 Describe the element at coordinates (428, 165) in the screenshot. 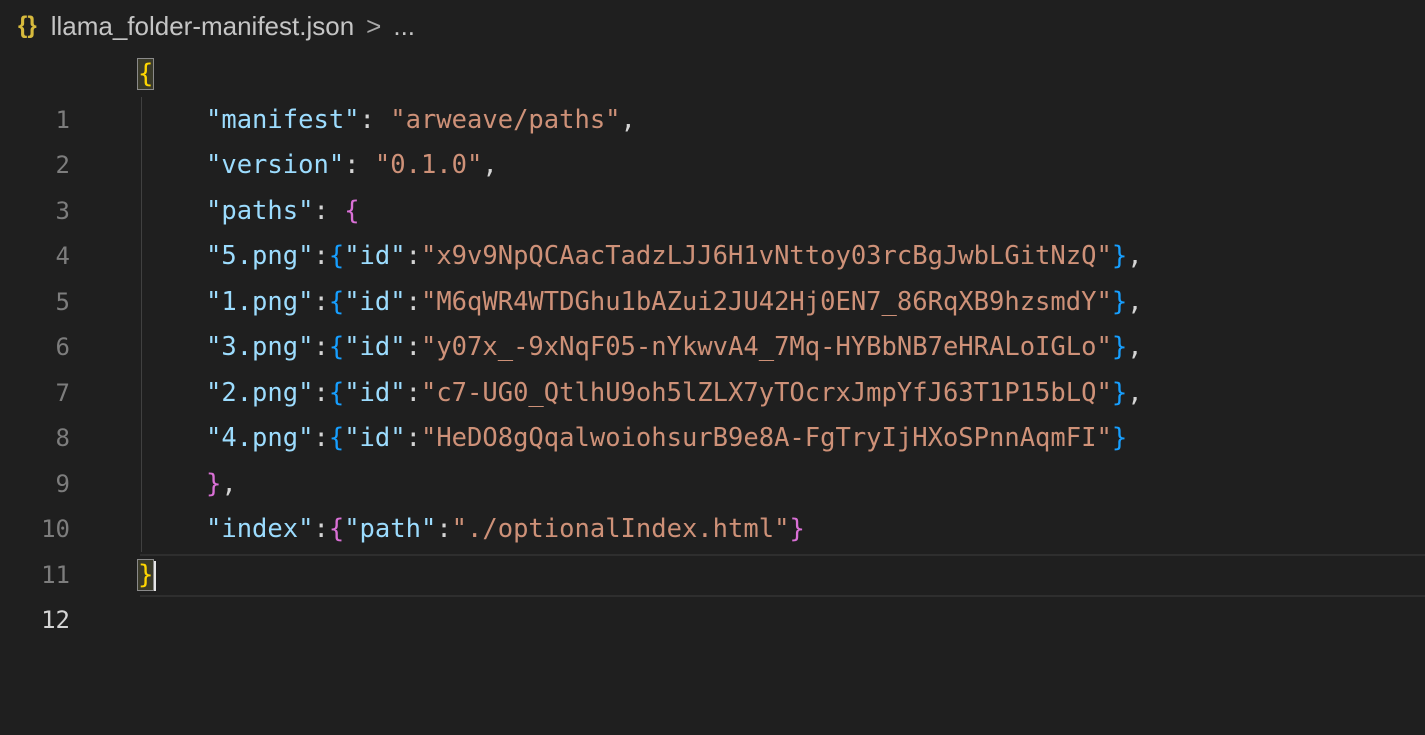

I see `json-string: "0.1.0"` at that location.